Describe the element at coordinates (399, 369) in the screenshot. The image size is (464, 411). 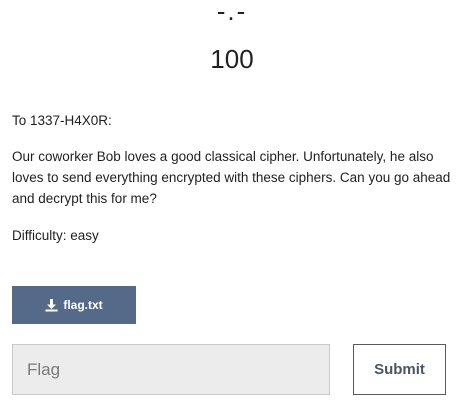
I see `submit-button: Submit` at that location.